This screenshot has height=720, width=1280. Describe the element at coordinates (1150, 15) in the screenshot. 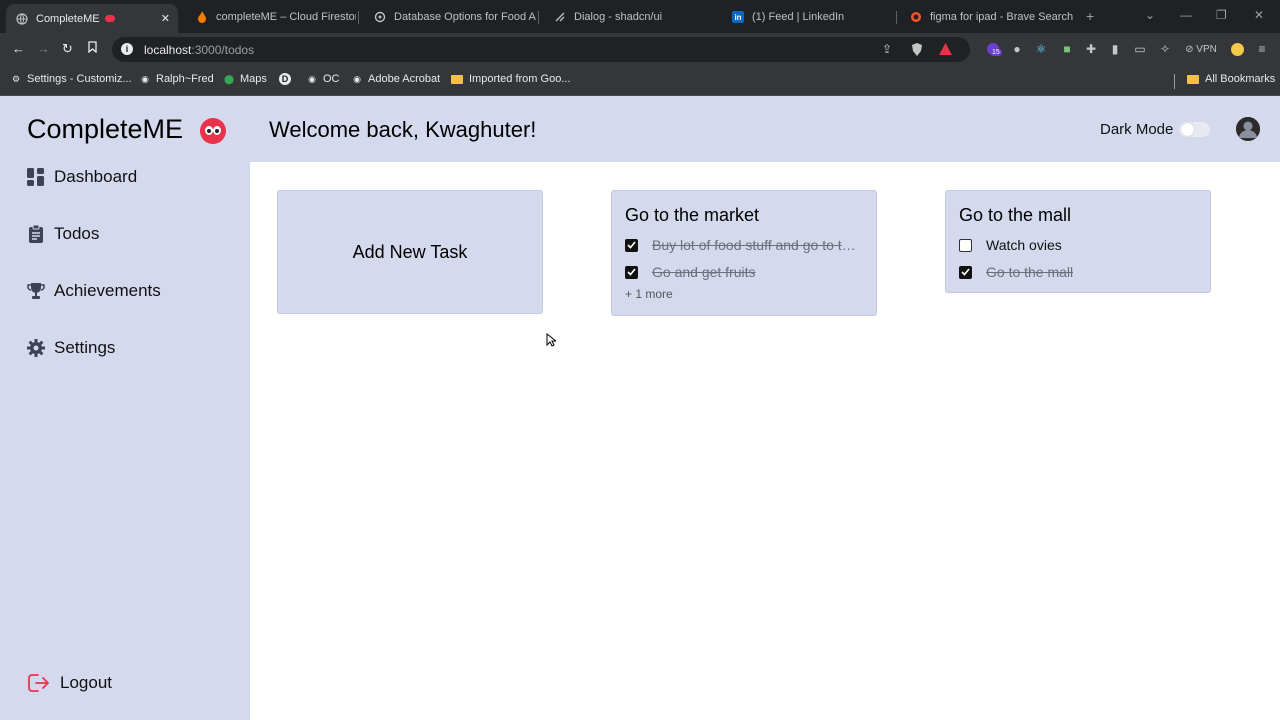

I see `tab-search-chevron-icon: ⌄` at that location.